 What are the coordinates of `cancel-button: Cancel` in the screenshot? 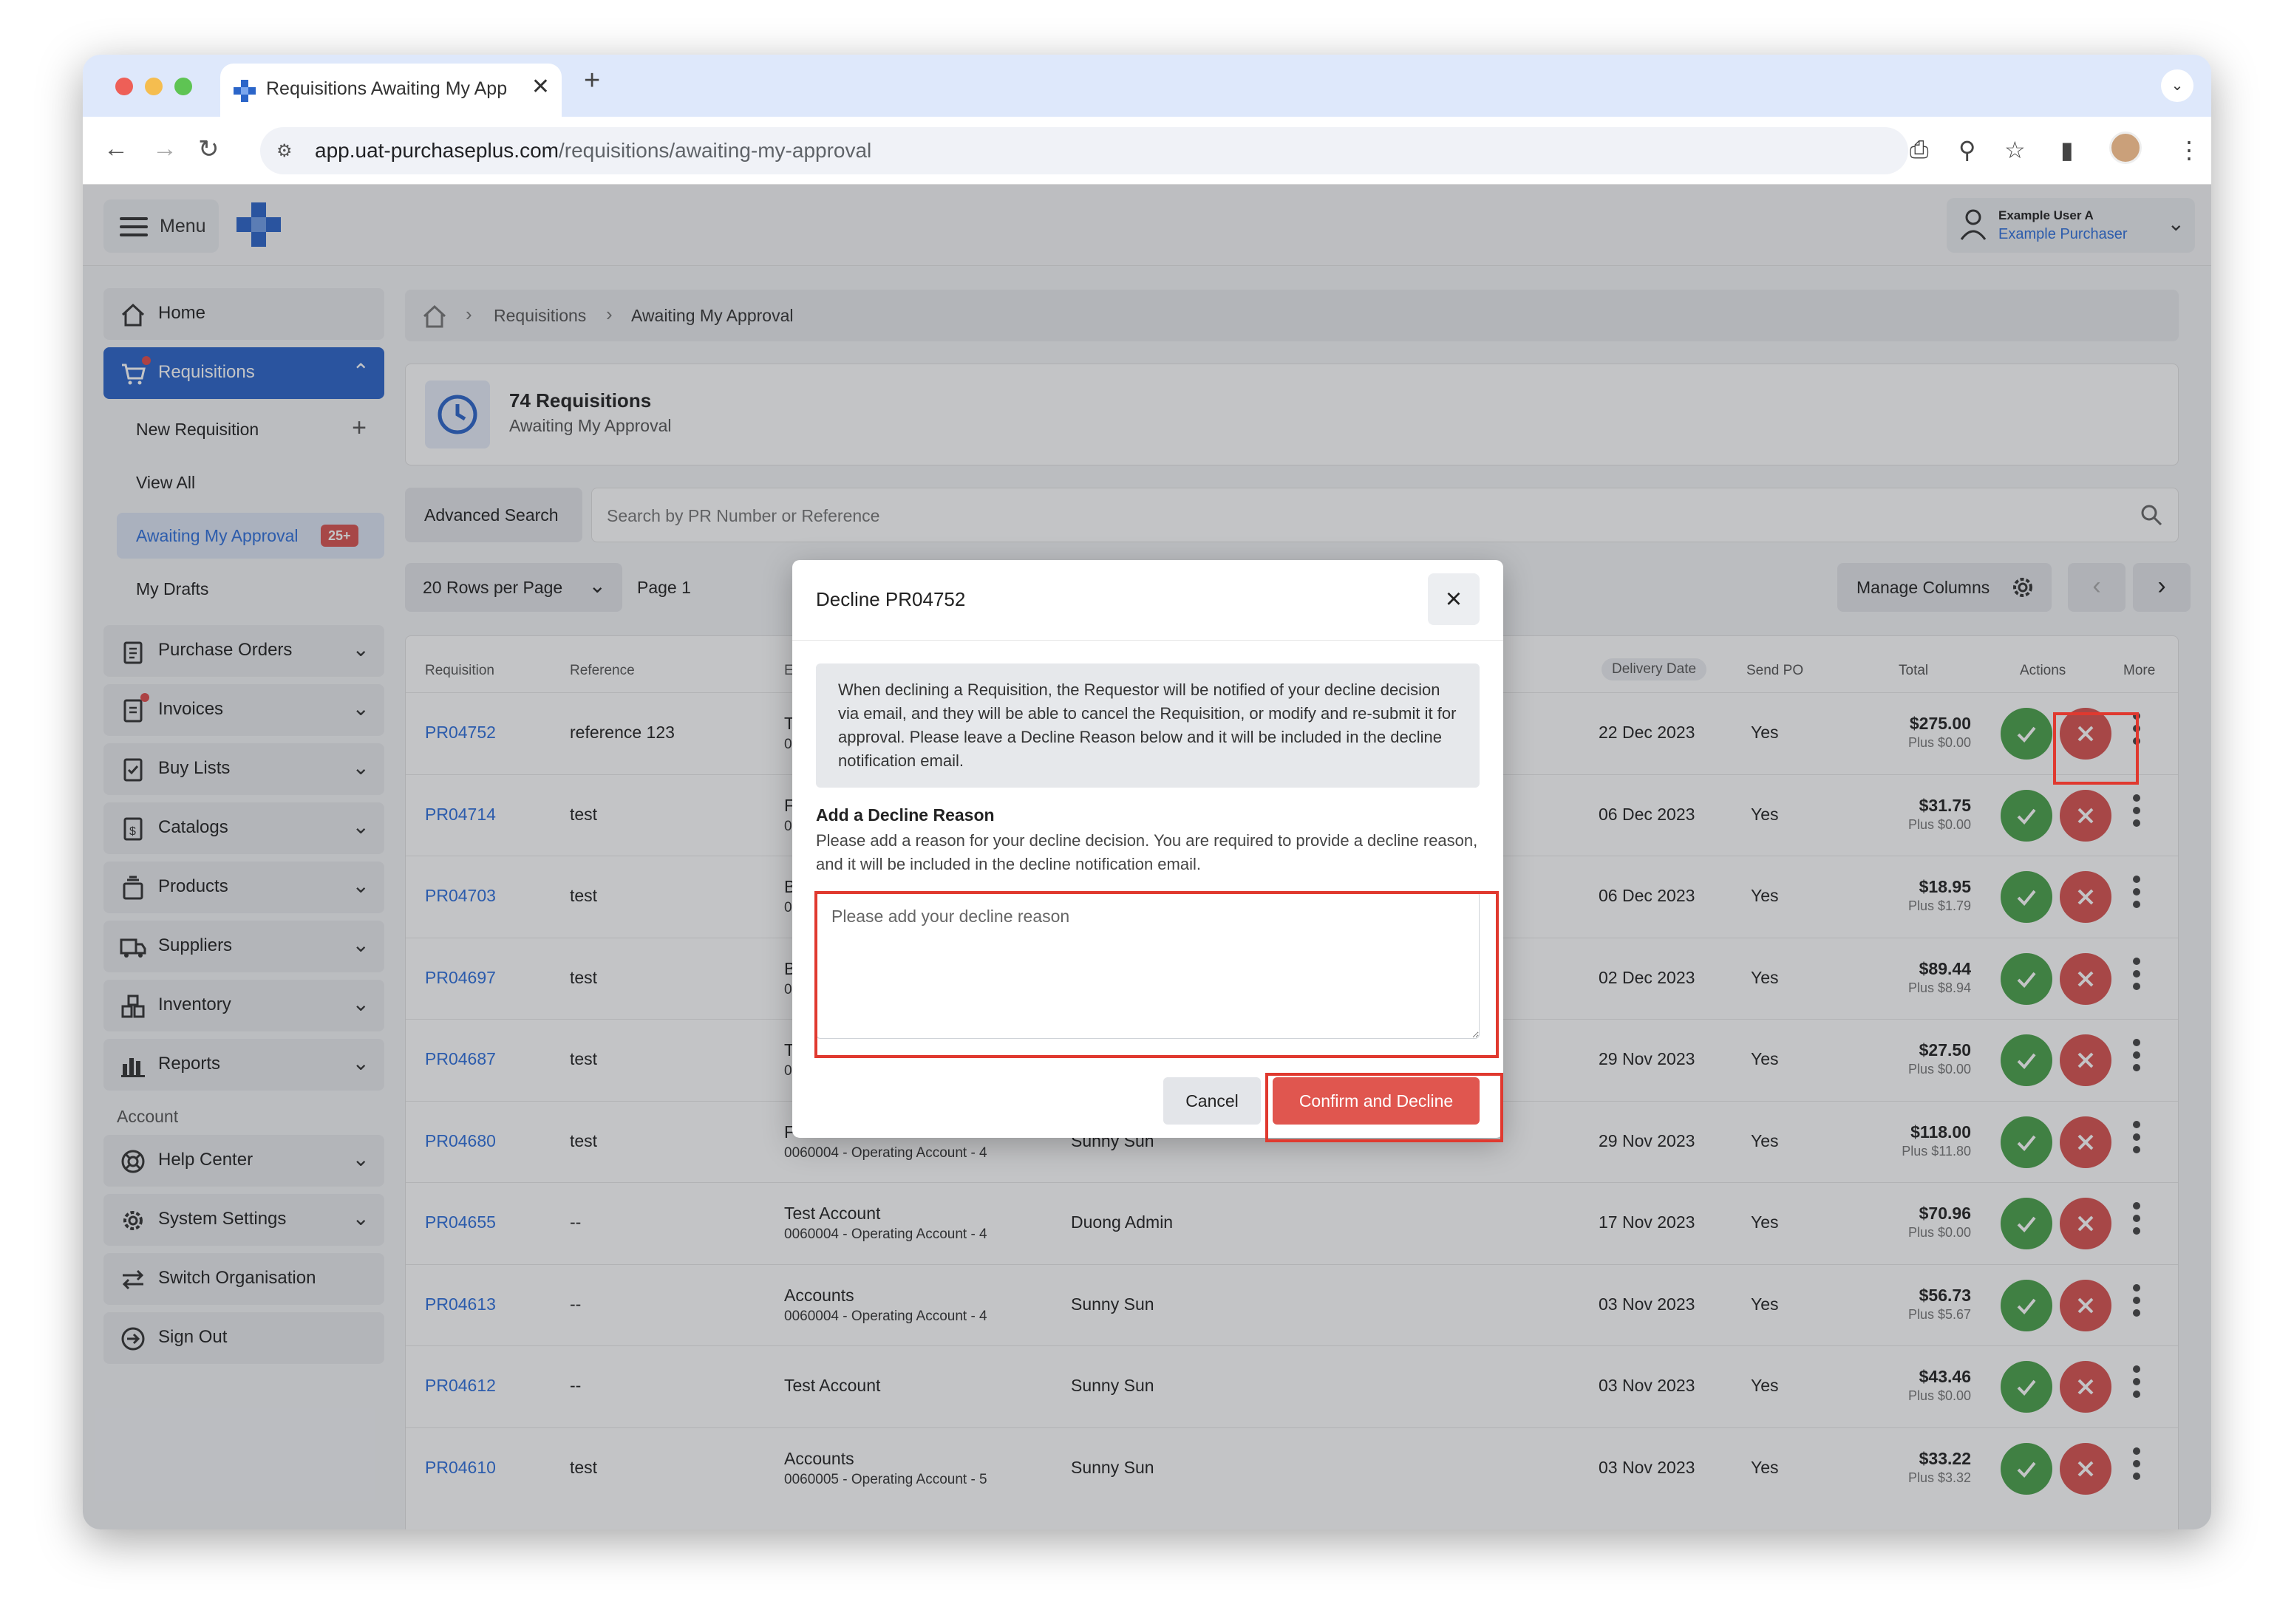 It's located at (1212, 1101).